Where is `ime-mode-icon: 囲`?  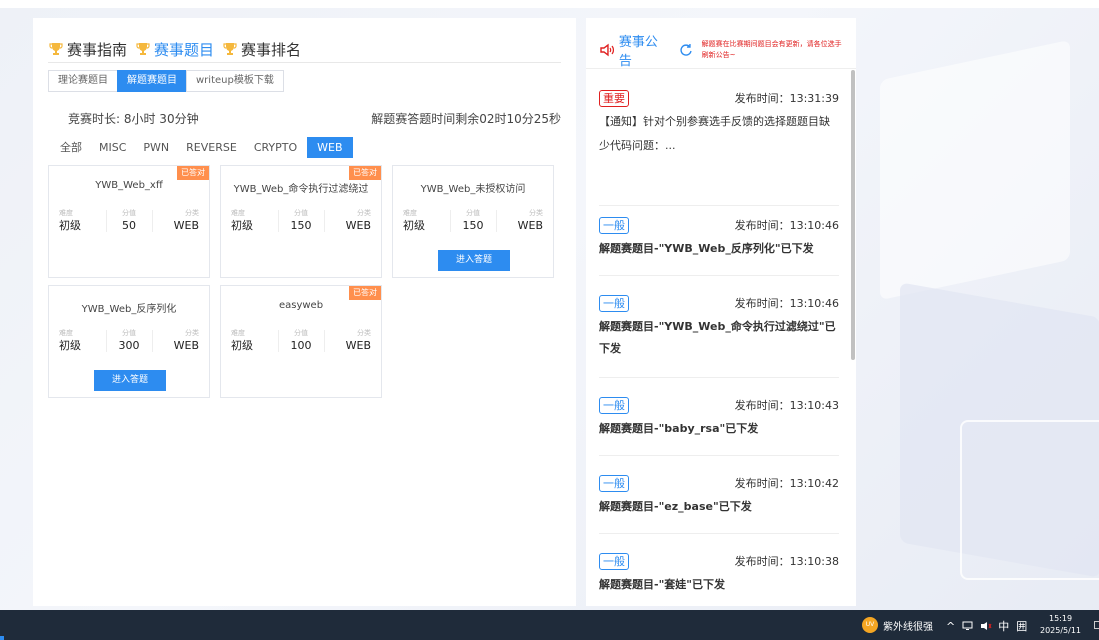
ime-mode-icon: 囲 is located at coordinates (1021, 626).